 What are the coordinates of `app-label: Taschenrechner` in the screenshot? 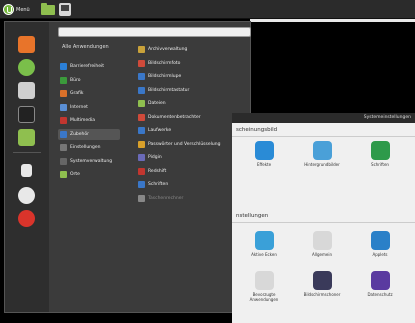 It's located at (166, 198).